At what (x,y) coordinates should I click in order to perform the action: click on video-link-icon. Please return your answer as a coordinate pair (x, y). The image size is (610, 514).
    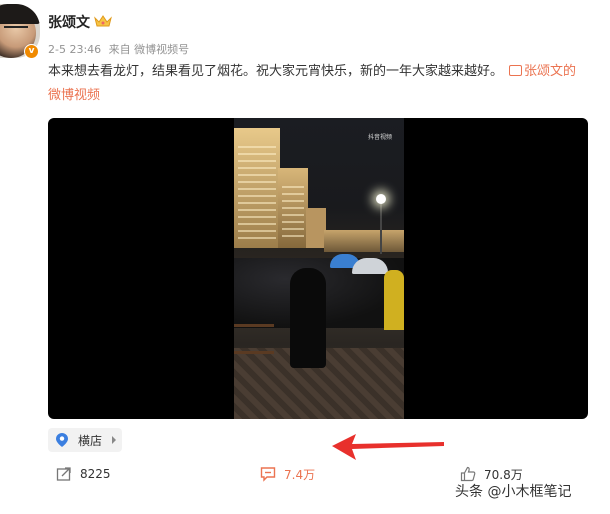
    Looking at the image, I should click on (516, 70).